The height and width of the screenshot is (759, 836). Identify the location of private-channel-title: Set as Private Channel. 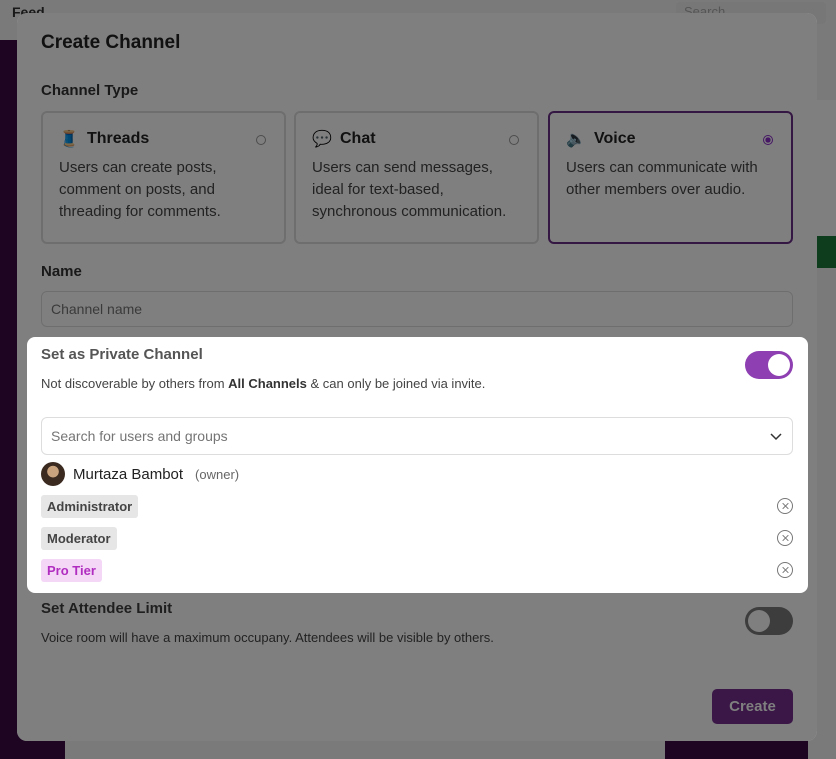
(122, 354).